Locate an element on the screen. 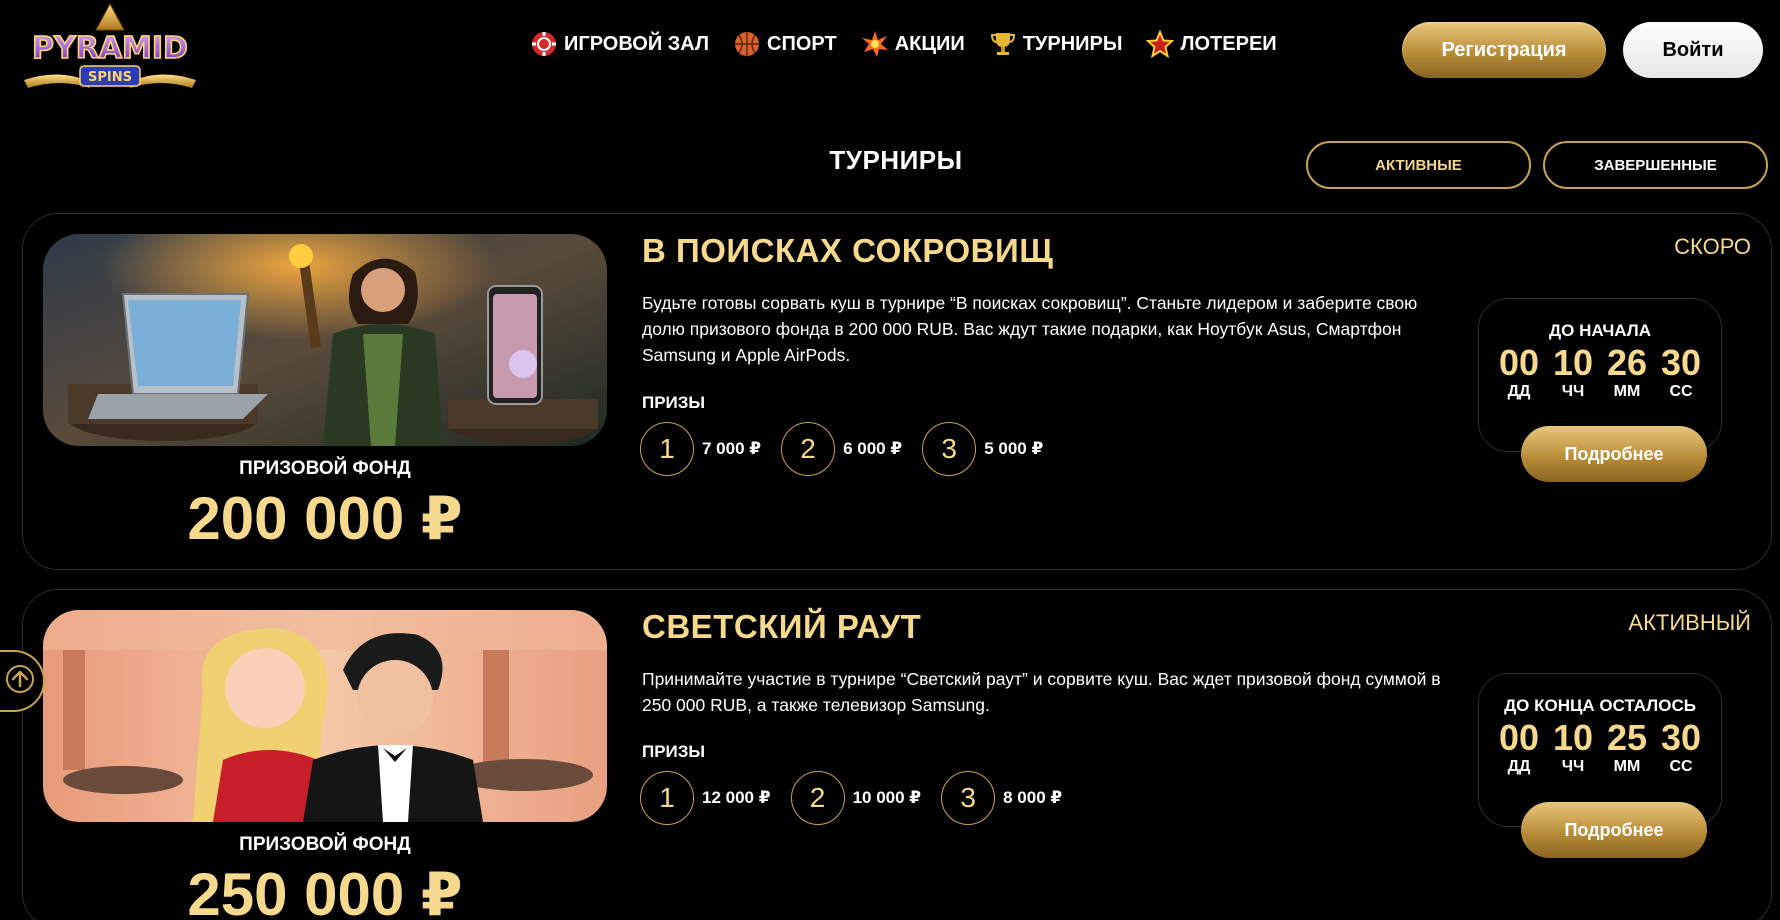 Image resolution: width=1780 pixels, height=920 pixels. tab-active: АКТИВНЫЕ is located at coordinates (1418, 165).